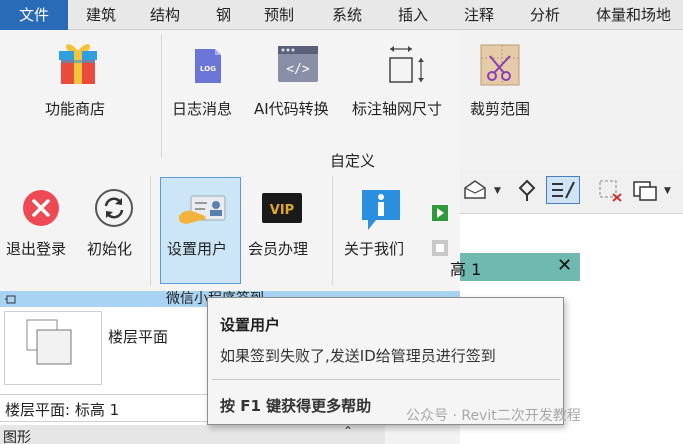 This screenshot has height=444, width=683. Describe the element at coordinates (527, 192) in the screenshot. I see `pin-icon` at that location.